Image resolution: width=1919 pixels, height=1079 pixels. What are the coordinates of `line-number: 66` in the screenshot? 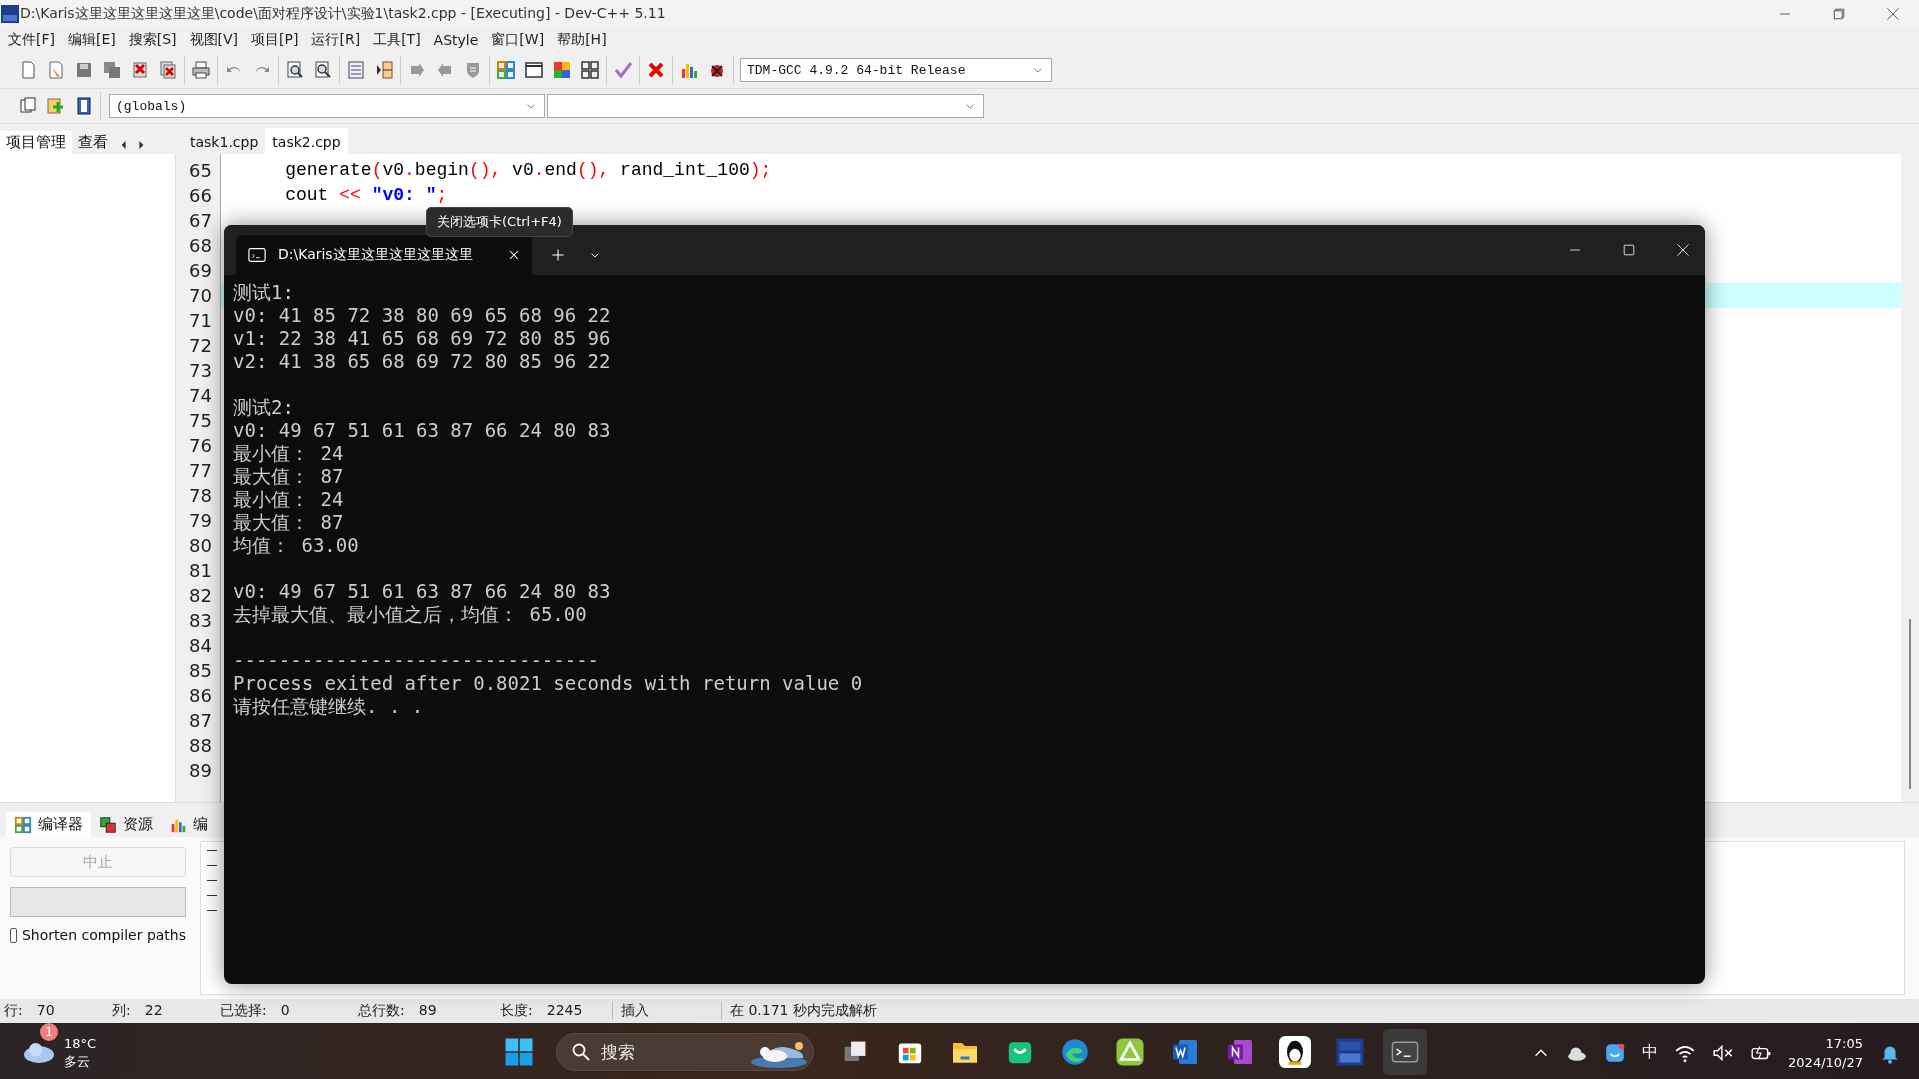 It's located at (200, 196).